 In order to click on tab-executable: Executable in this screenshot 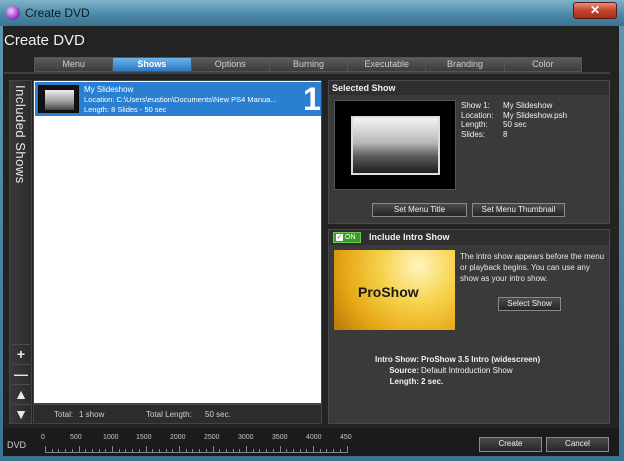, I will do `click(386, 64)`.